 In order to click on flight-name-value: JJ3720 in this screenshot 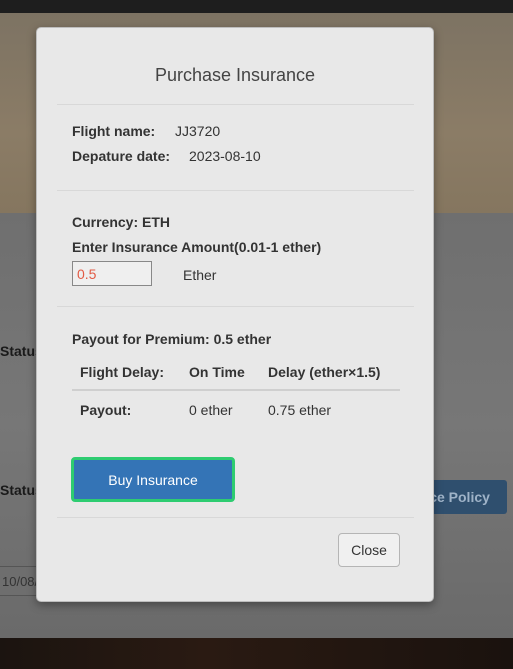, I will do `click(198, 131)`.